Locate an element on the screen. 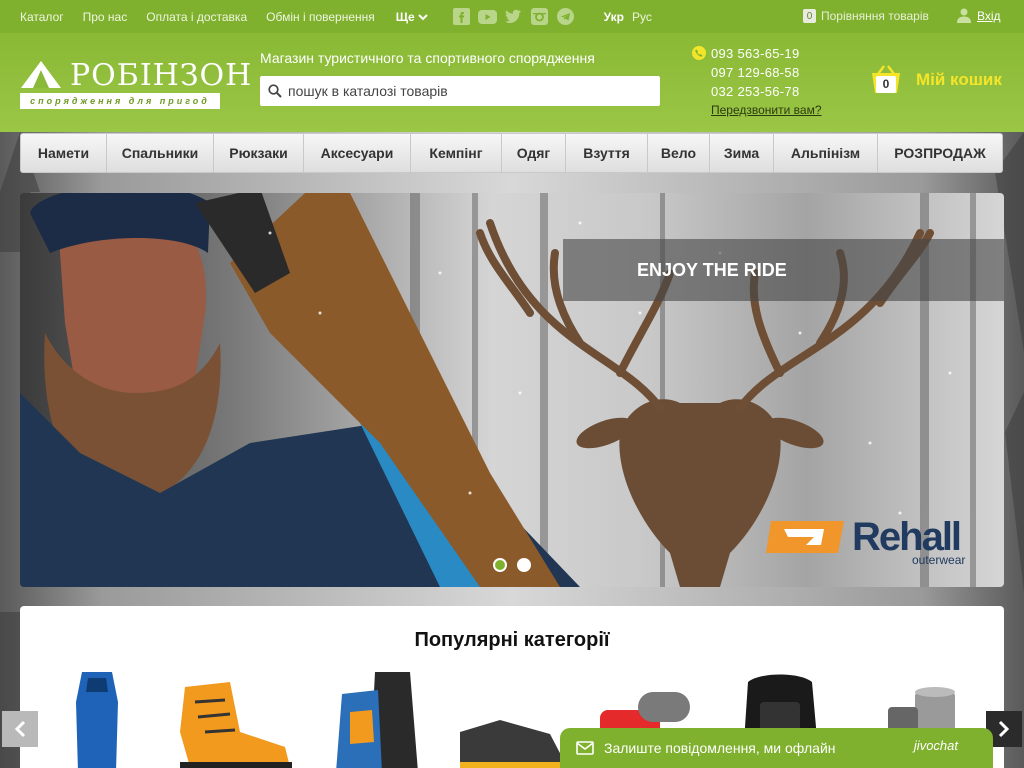 Image resolution: width=1024 pixels, height=768 pixels. chevron-left-icon is located at coordinates (20, 729).